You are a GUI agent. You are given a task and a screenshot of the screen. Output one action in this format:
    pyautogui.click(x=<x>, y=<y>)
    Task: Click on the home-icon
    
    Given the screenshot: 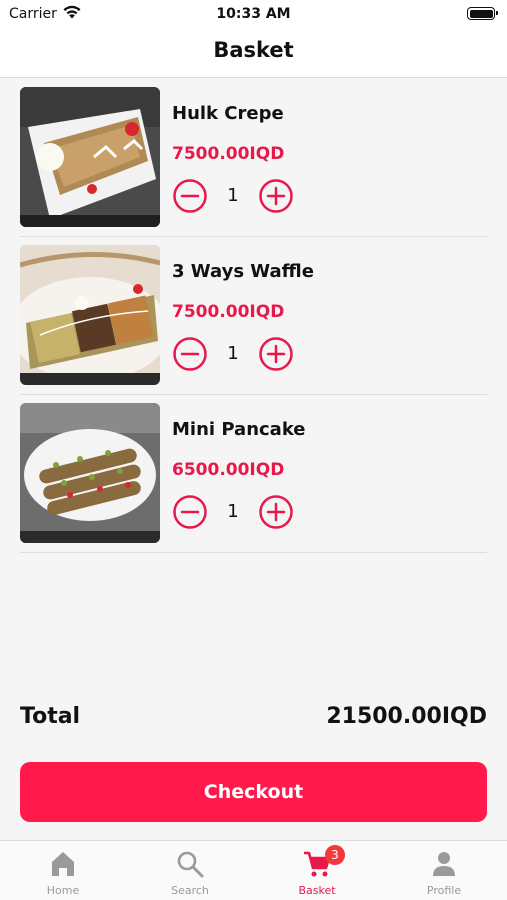 What is the action you would take?
    pyautogui.click(x=63, y=864)
    